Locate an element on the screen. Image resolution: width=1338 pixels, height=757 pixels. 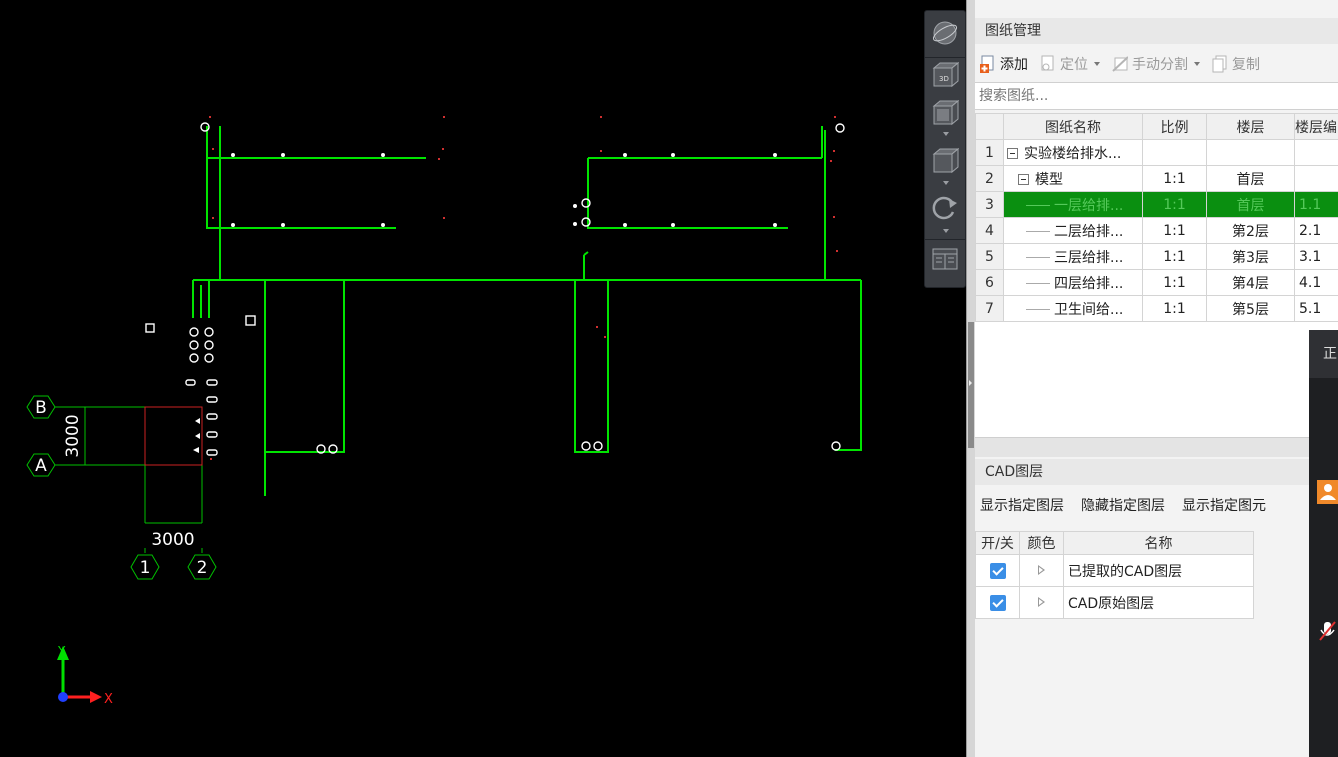
ucs-y-label: Y is located at coordinates (61, 651).